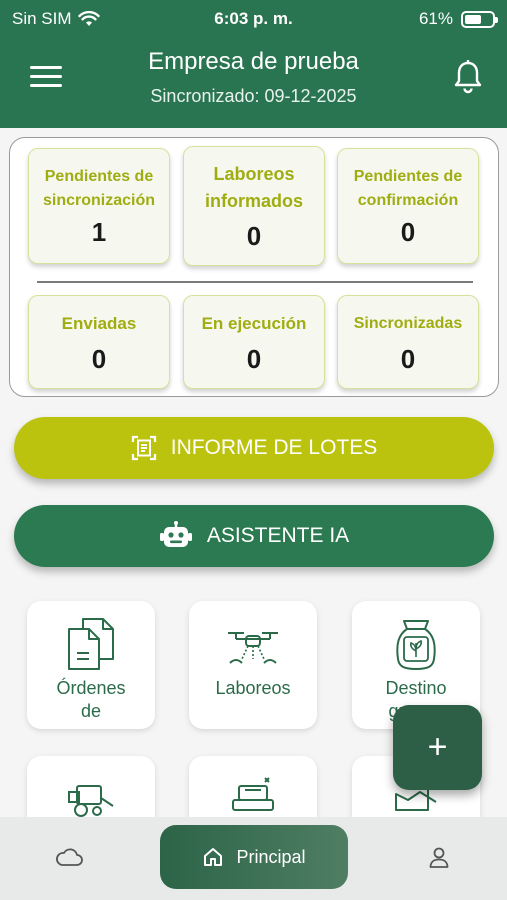 Image resolution: width=507 pixels, height=900 pixels. Describe the element at coordinates (91, 711) in the screenshot. I see `tile-label: de` at that location.